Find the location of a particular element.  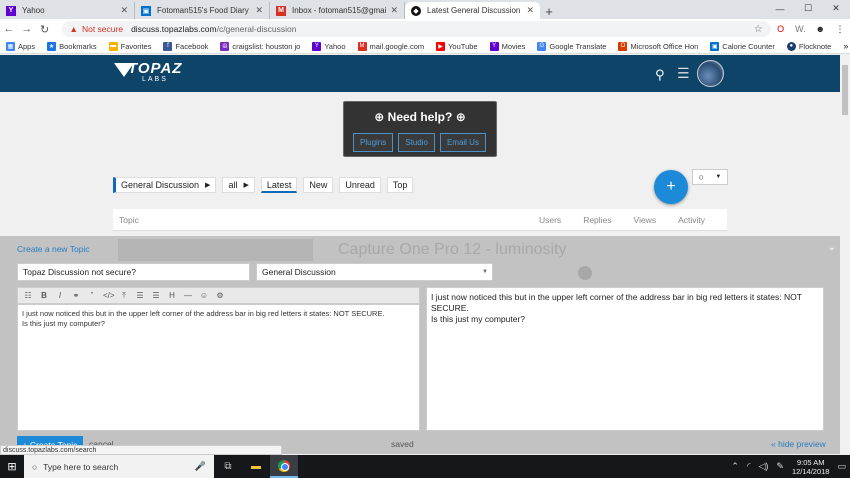

maximize-button: ☐ is located at coordinates (808, 8).